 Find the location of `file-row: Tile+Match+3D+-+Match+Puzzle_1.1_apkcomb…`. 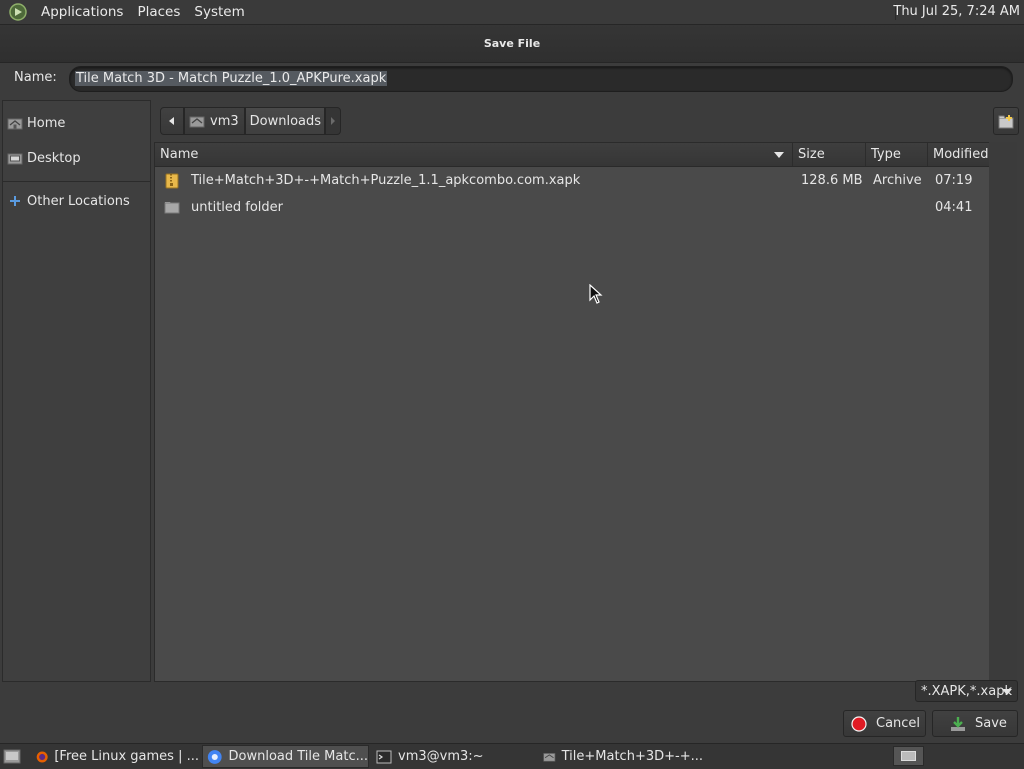

file-row: Tile+Match+3D+-+Match+Puzzle_1.1_apkcomb… is located at coordinates (572, 180).